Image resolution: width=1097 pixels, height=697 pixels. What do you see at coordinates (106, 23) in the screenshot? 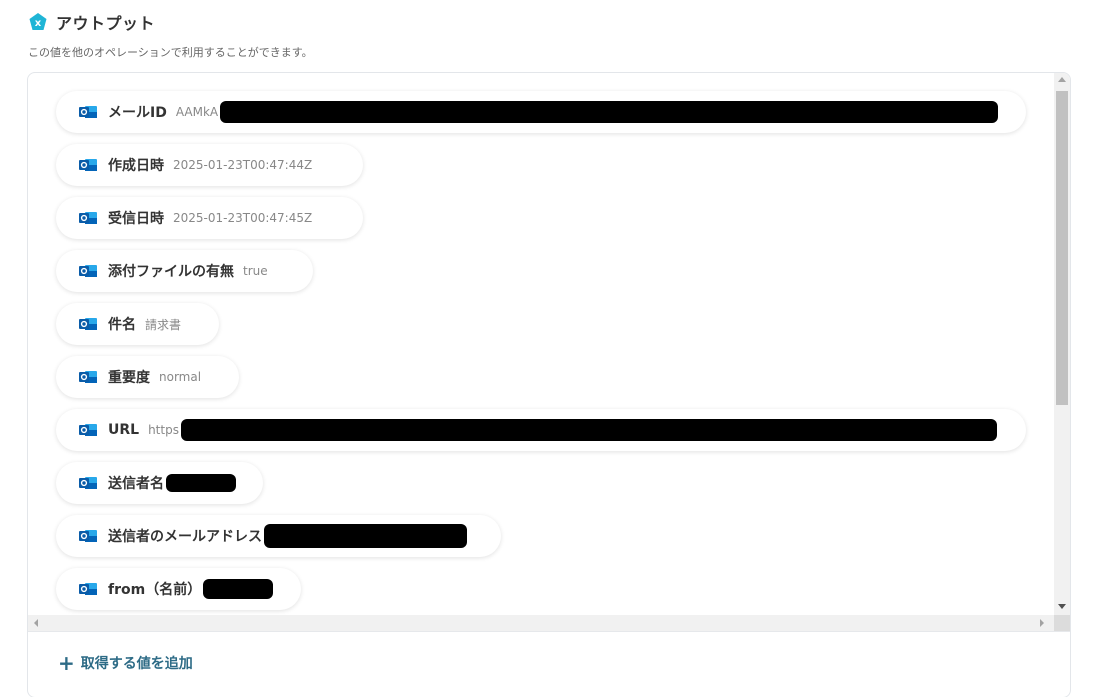
I see `page-title: アウトプット` at bounding box center [106, 23].